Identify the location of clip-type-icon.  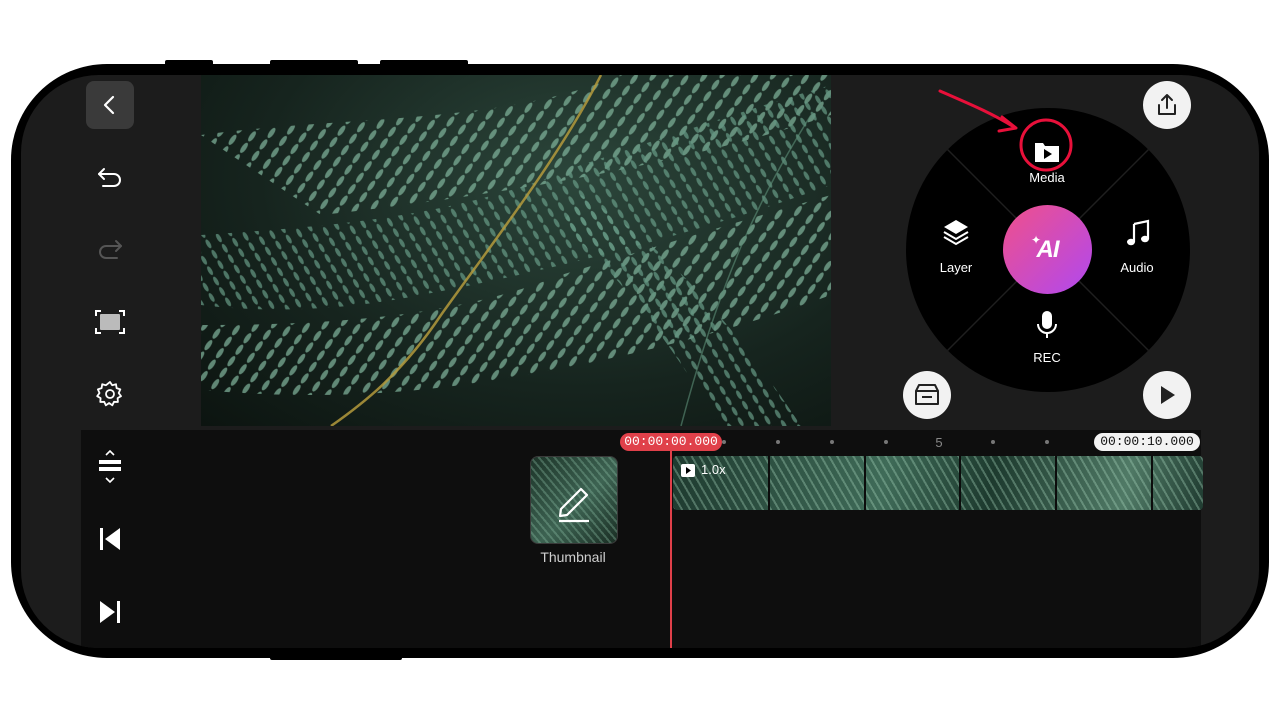
(688, 470).